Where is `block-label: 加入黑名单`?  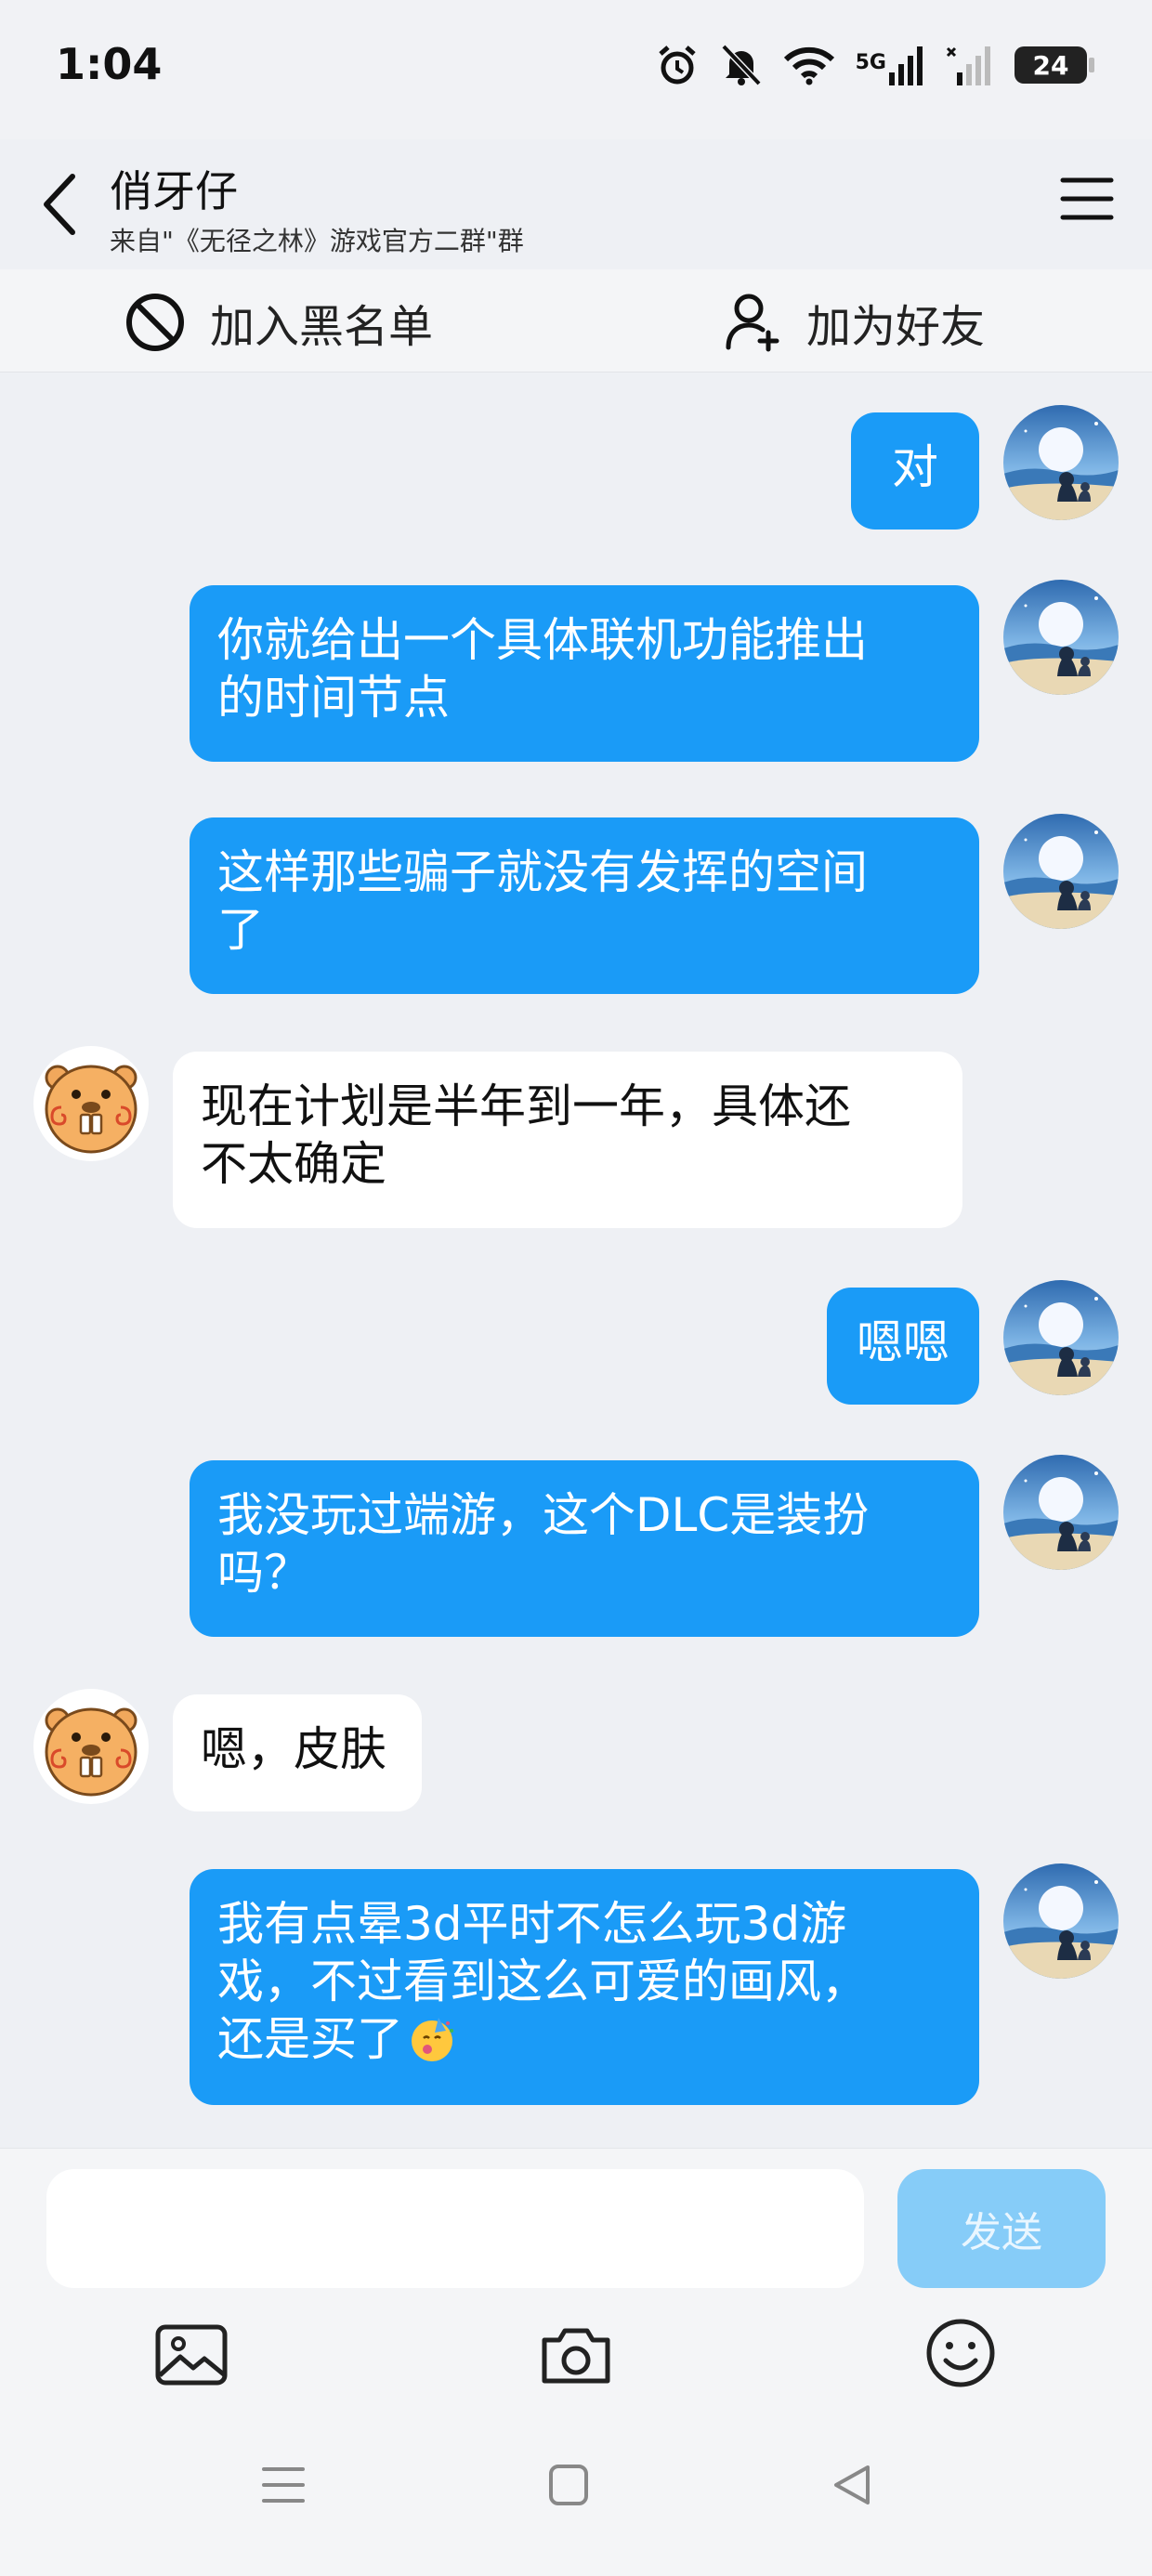 block-label: 加入黑名单 is located at coordinates (322, 327).